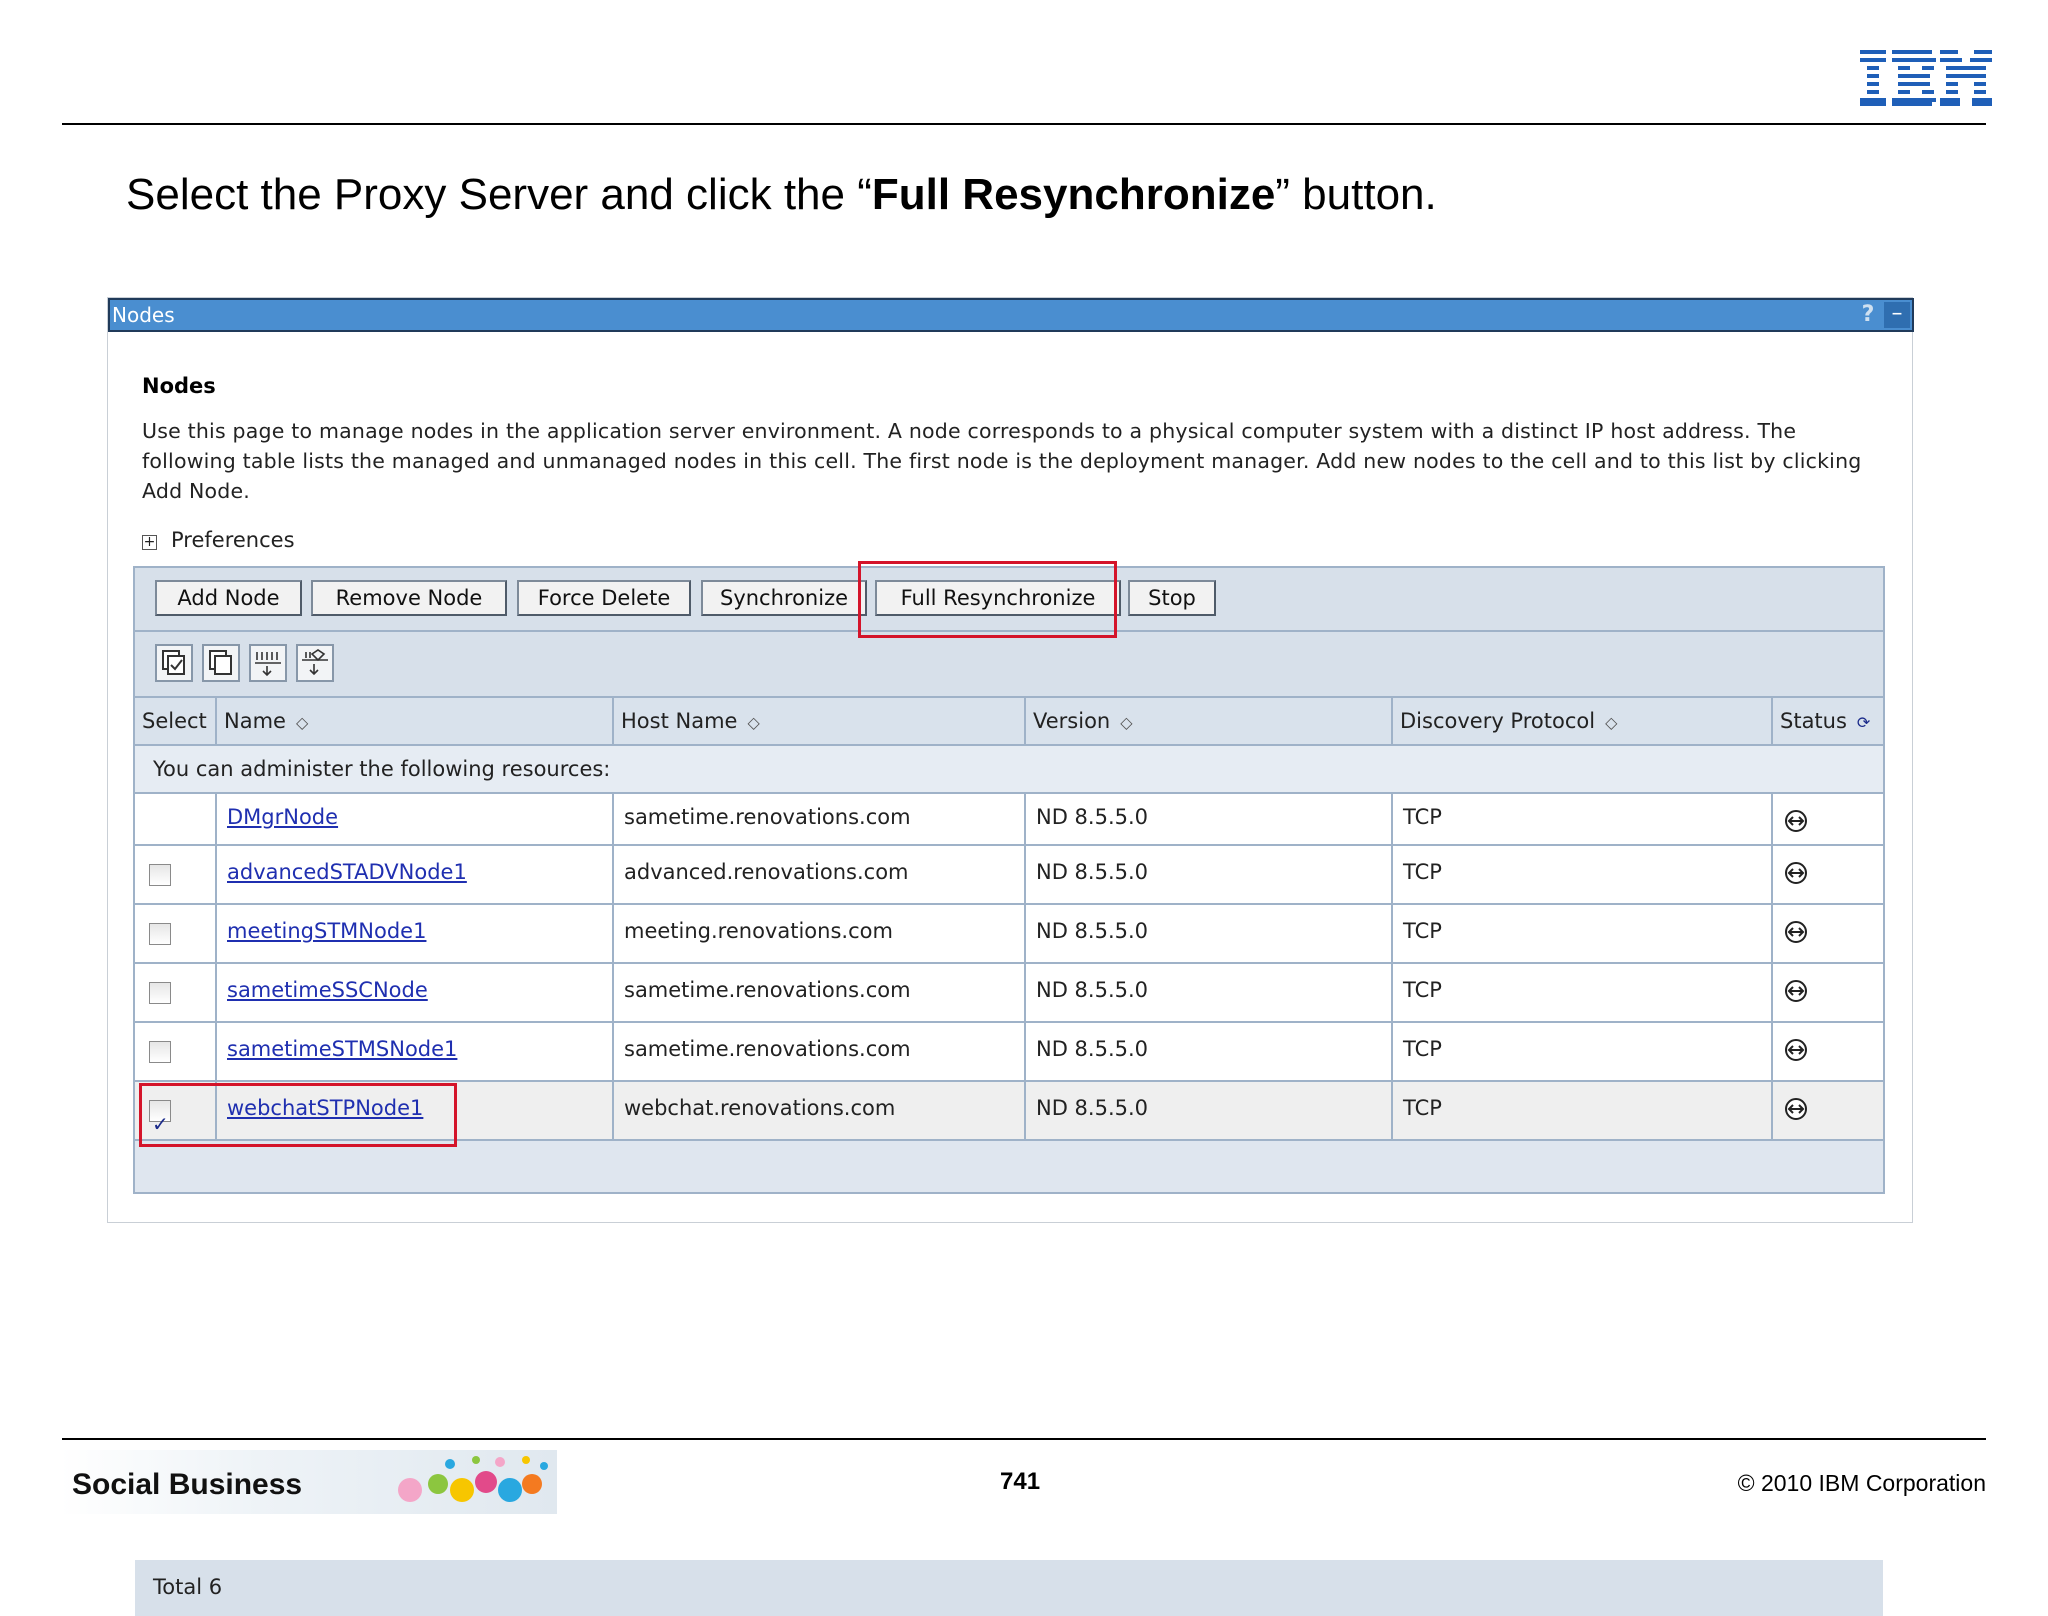 This screenshot has height=1616, width=2048. I want to click on name-cell: advancedSTADVNode1, so click(415, 874).